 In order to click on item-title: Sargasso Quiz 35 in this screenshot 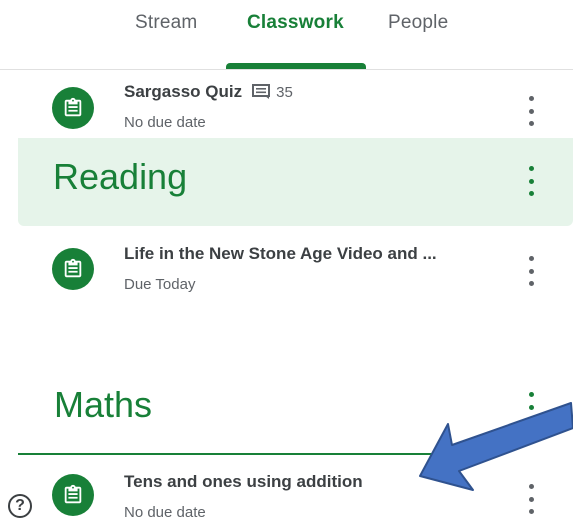, I will do `click(208, 92)`.